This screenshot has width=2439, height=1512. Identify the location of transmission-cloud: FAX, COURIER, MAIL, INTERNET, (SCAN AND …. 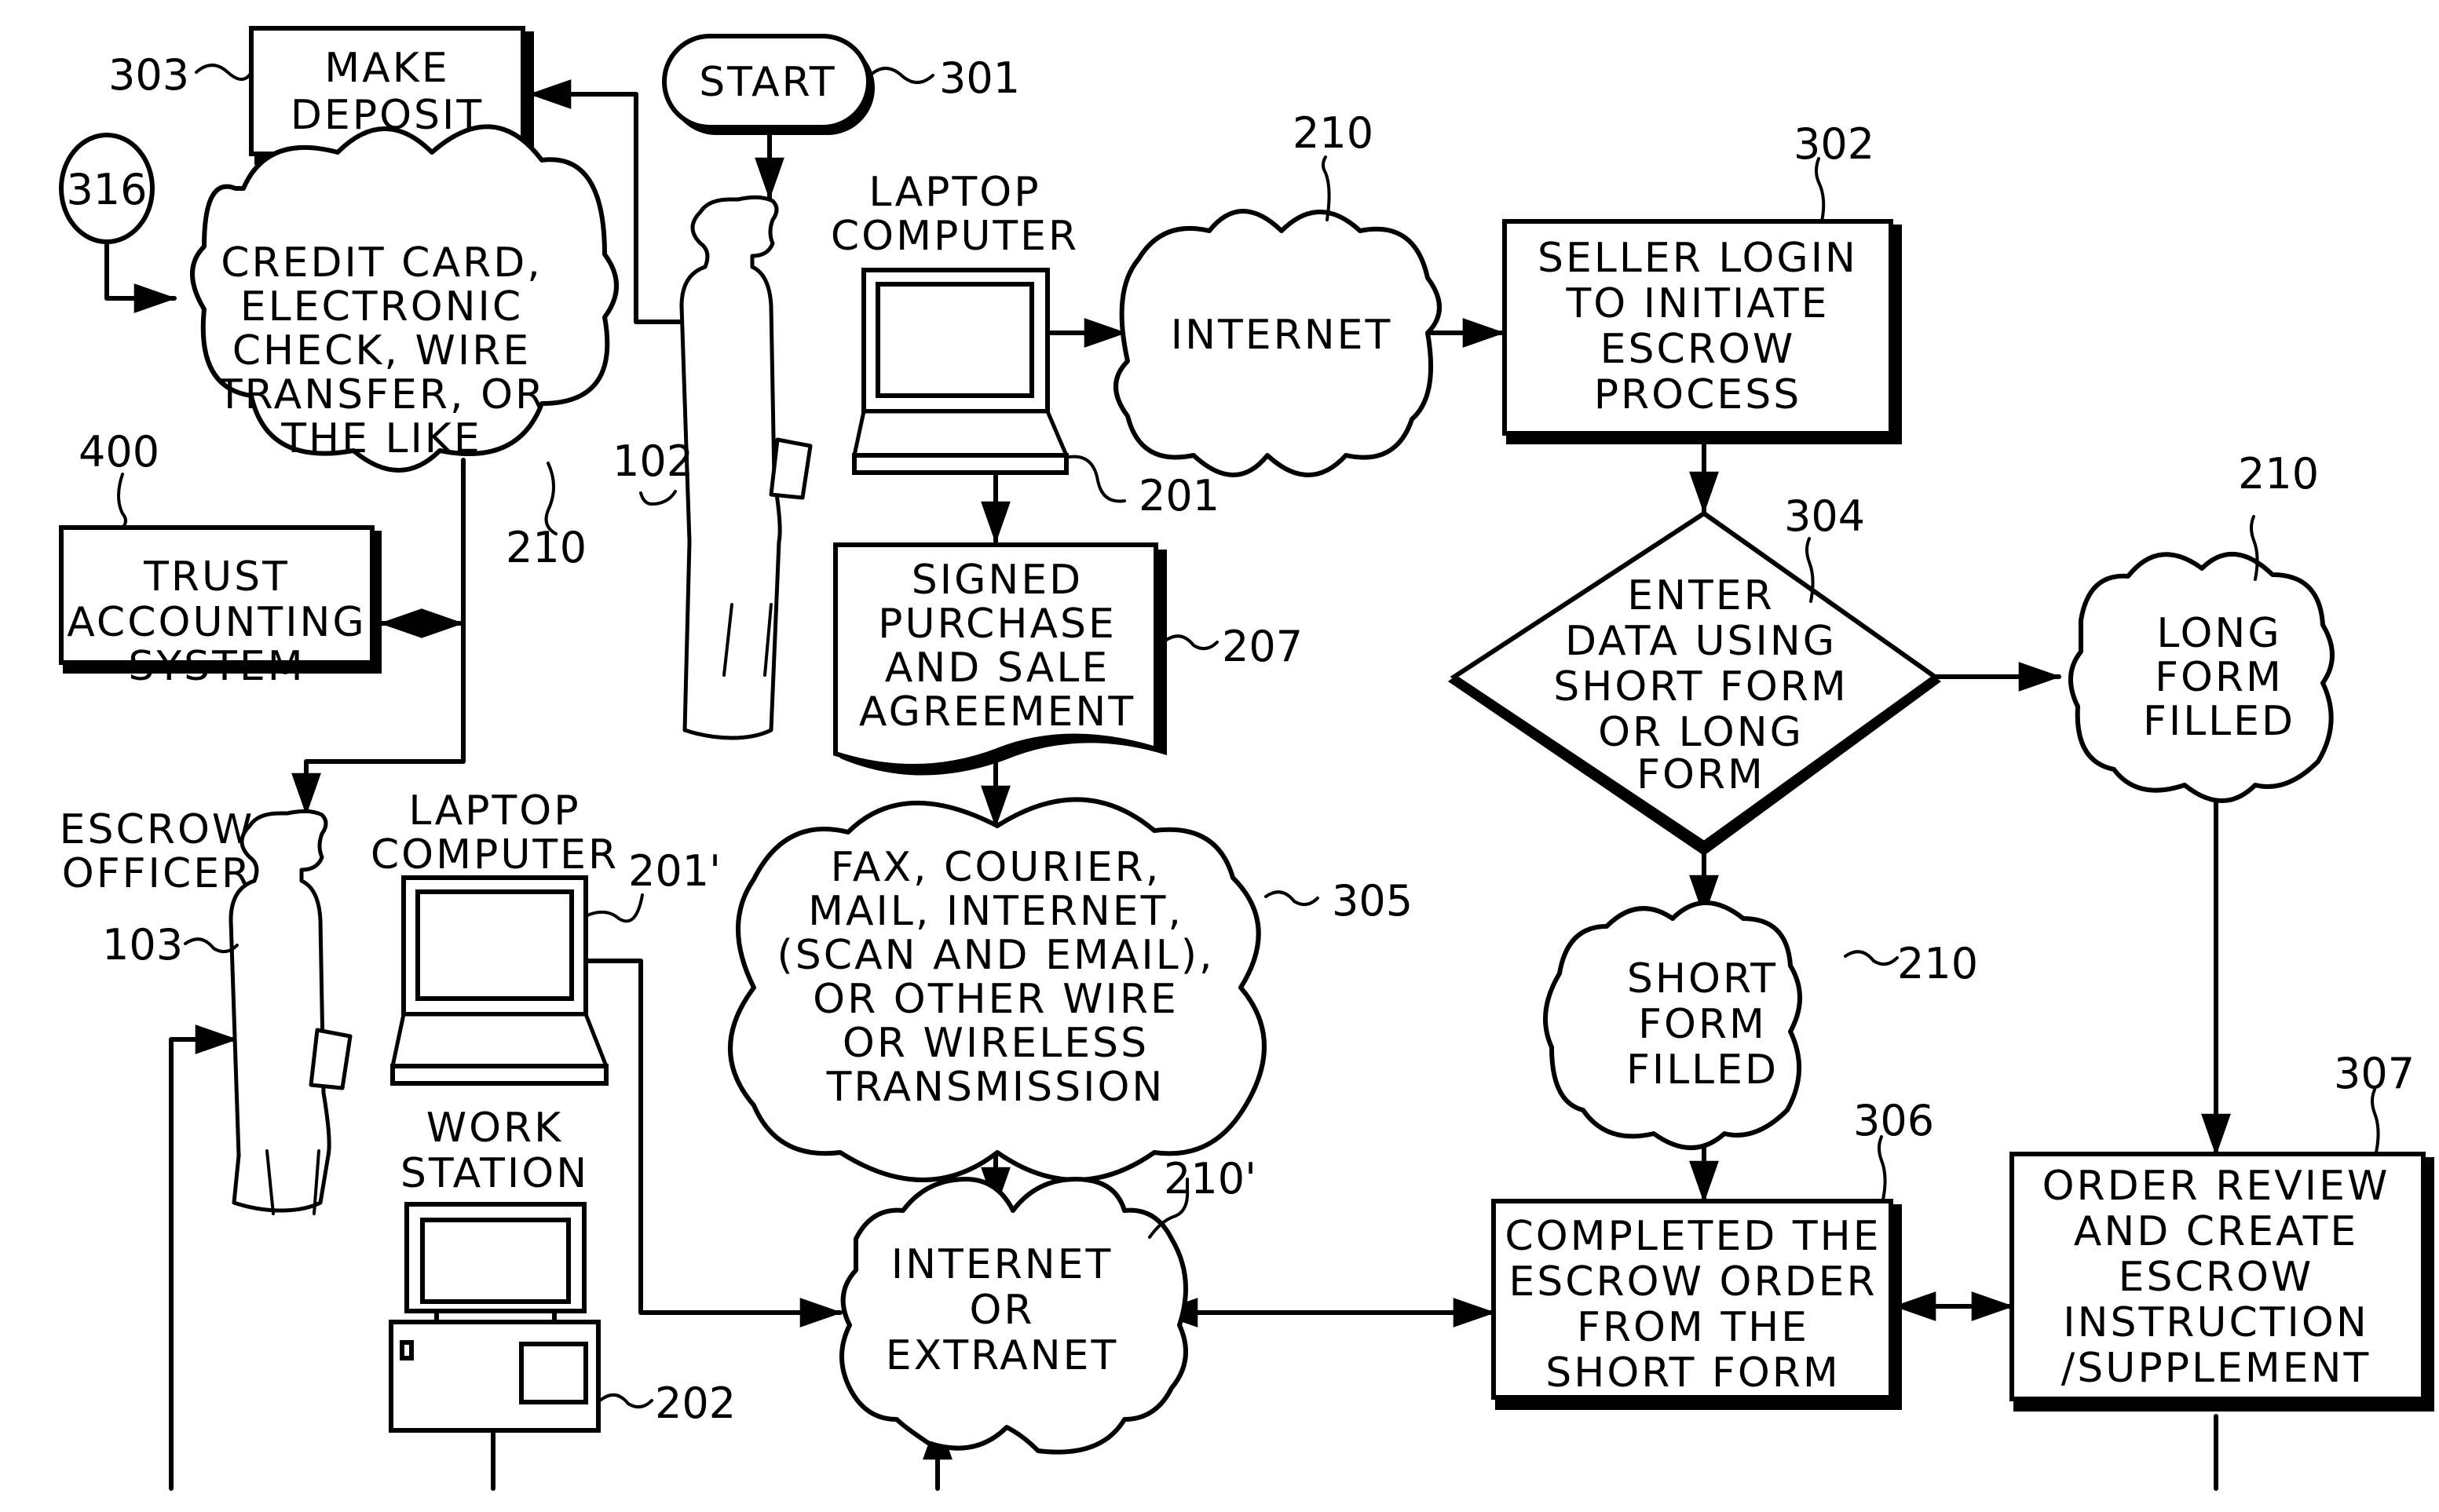
(1071, 989).